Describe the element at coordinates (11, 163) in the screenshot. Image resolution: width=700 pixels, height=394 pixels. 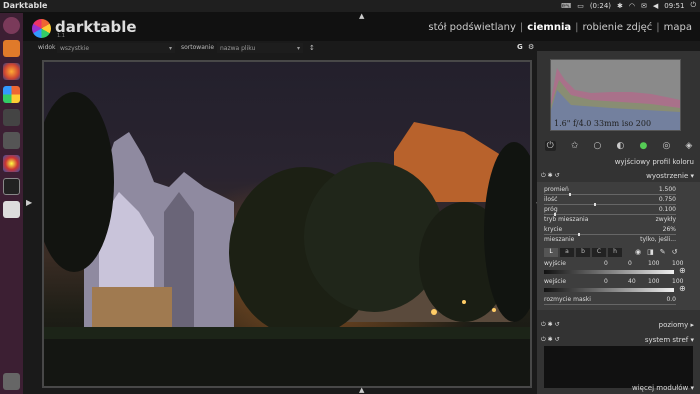
I see `chrome-icon` at that location.